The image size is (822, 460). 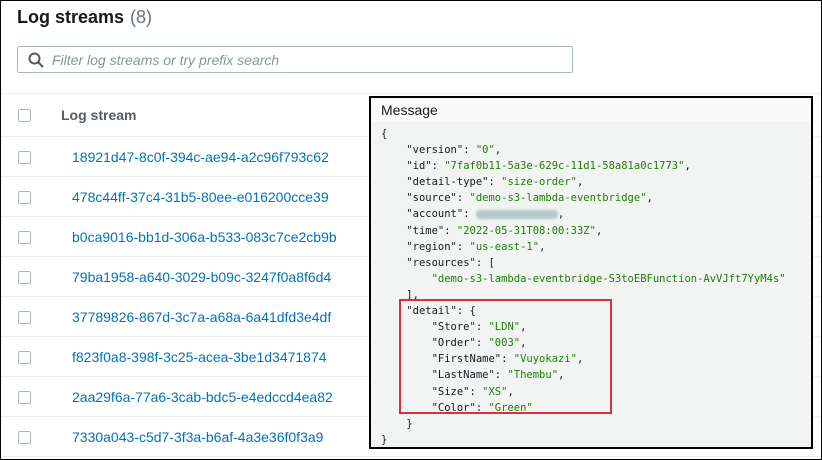 What do you see at coordinates (596, 343) in the screenshot?
I see `json-line: "Order": "003",` at bounding box center [596, 343].